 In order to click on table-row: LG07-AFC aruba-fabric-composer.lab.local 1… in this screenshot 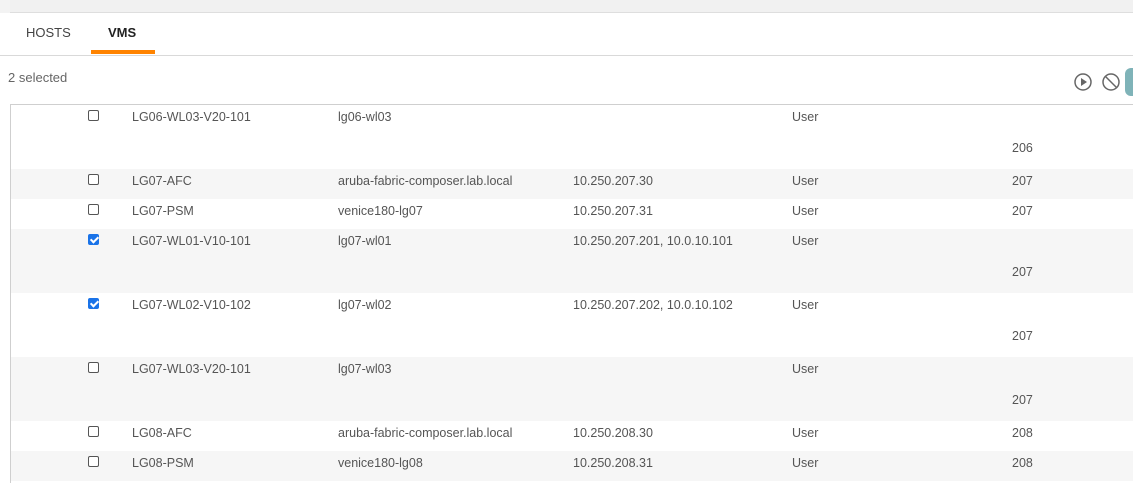, I will do `click(572, 184)`.